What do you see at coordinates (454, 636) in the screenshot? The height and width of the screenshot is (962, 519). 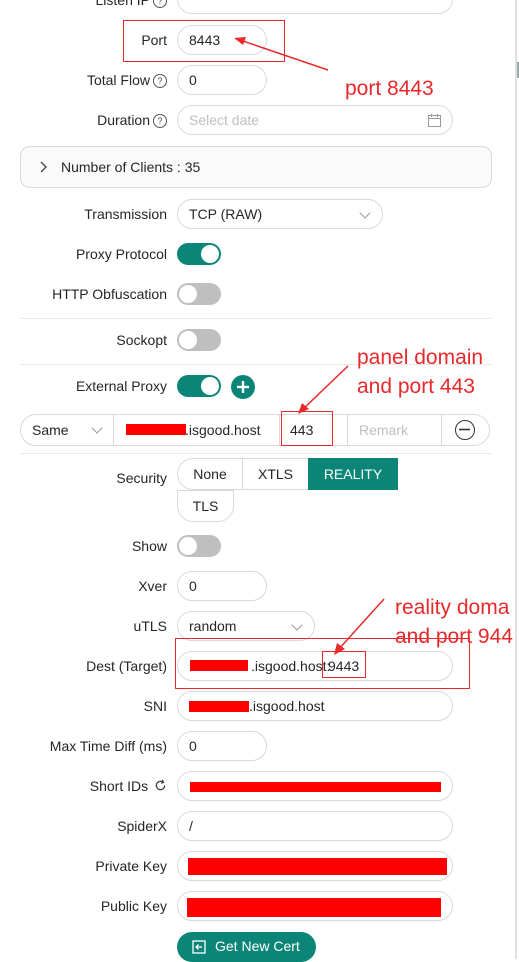 I see `reality-annotation-line2: and port 944` at bounding box center [454, 636].